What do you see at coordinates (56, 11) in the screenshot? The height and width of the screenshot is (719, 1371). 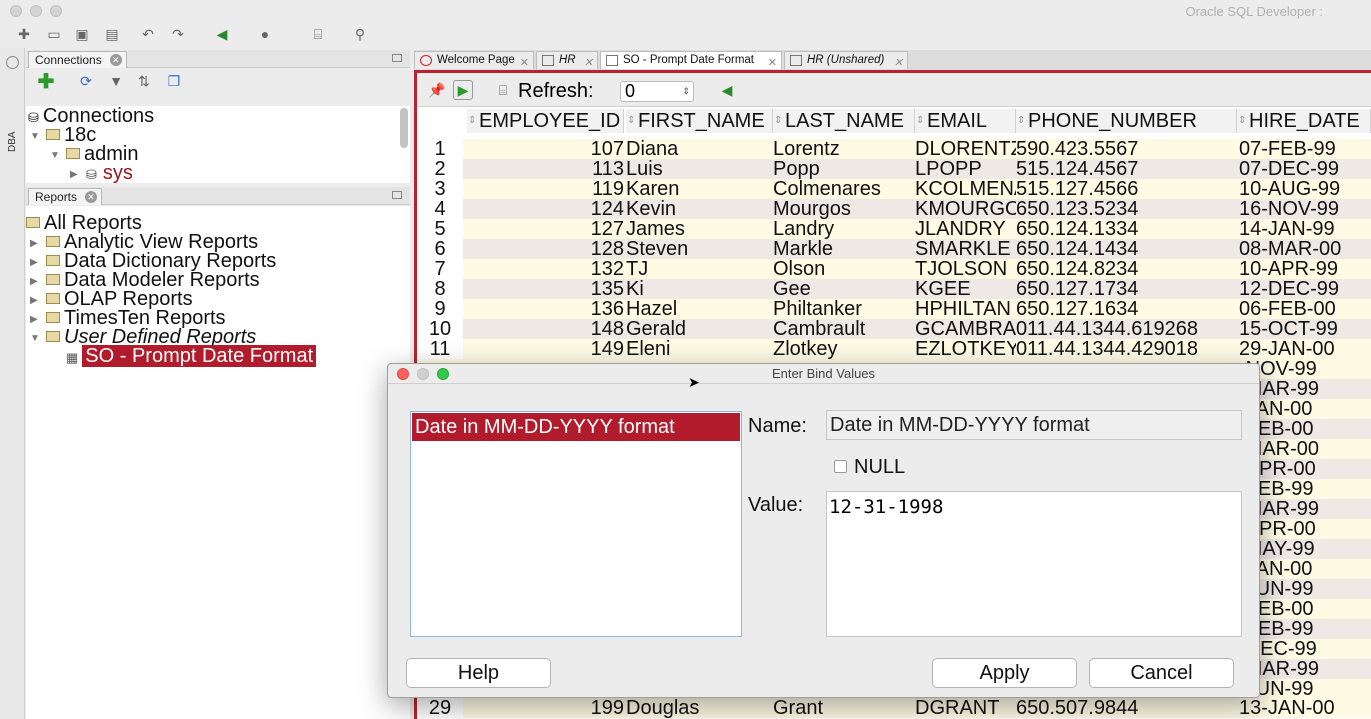 I see `zoom-window-button` at bounding box center [56, 11].